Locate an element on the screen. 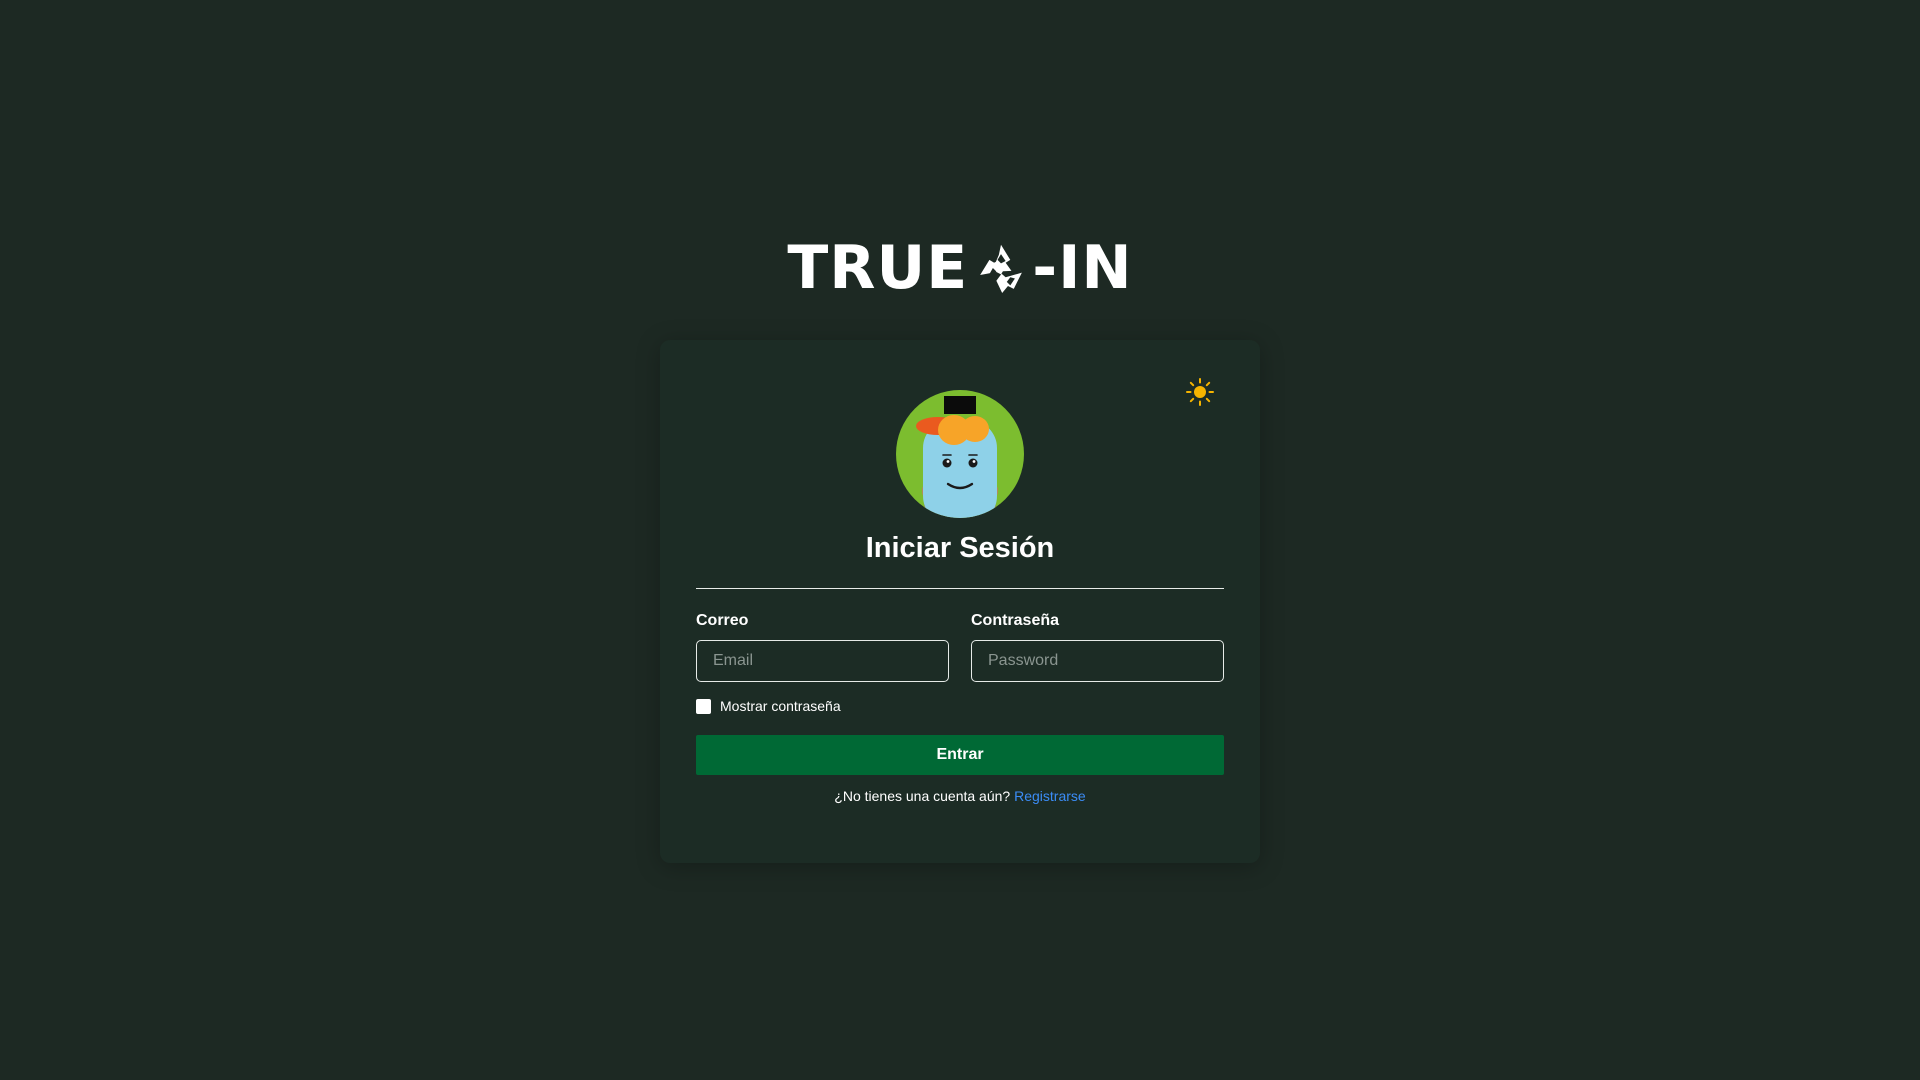 The width and height of the screenshot is (1920, 1080). register-prompt: ¿No tienes una cuenta aún? Registrarse is located at coordinates (960, 796).